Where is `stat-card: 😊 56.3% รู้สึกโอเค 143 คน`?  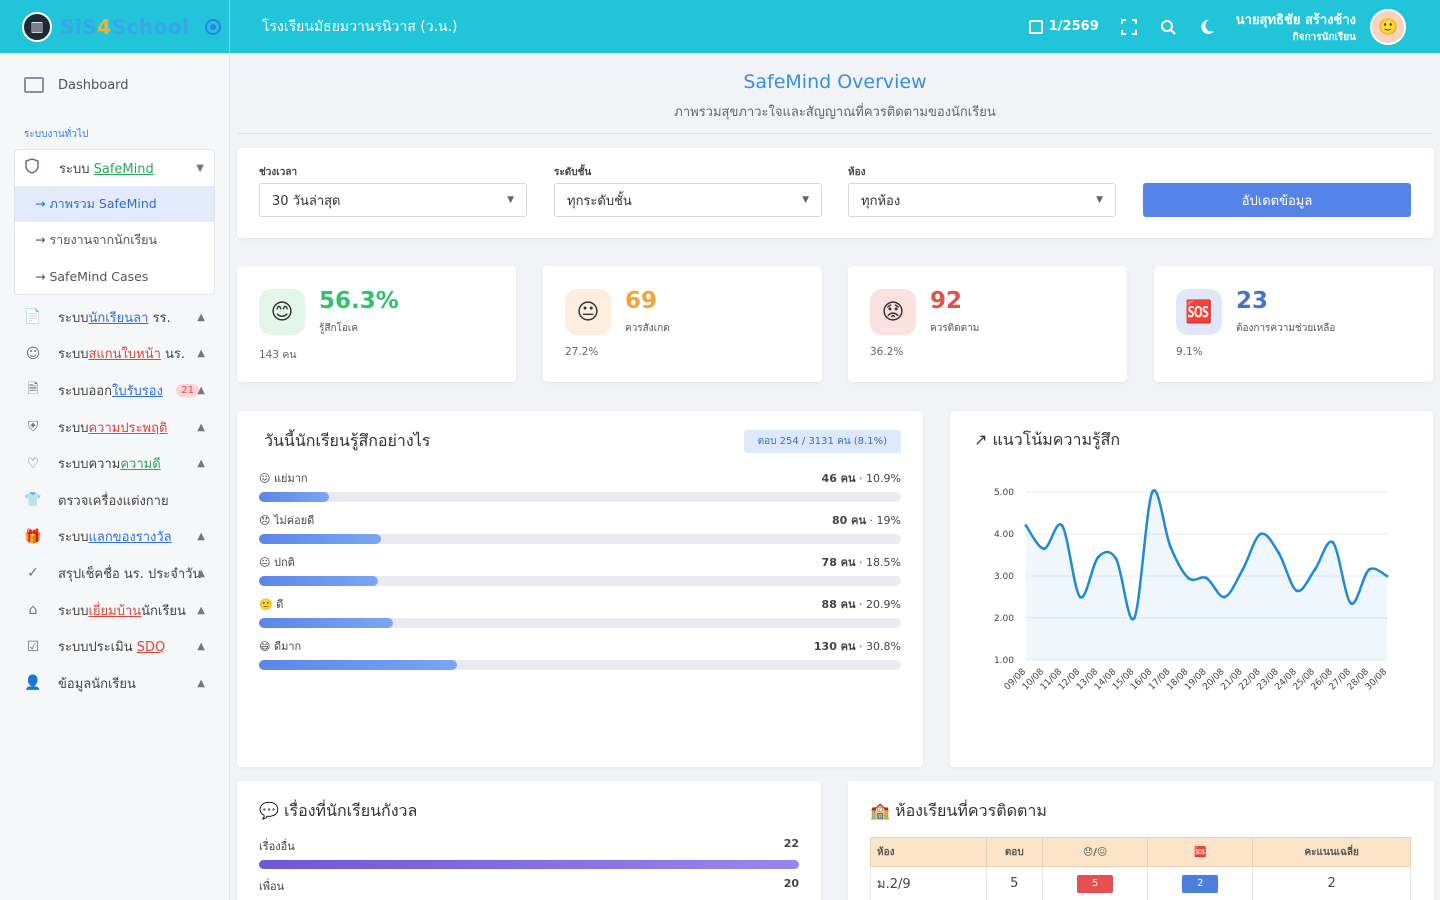 stat-card: 😊 56.3% รู้สึกโอเค 143 คน is located at coordinates (376, 324).